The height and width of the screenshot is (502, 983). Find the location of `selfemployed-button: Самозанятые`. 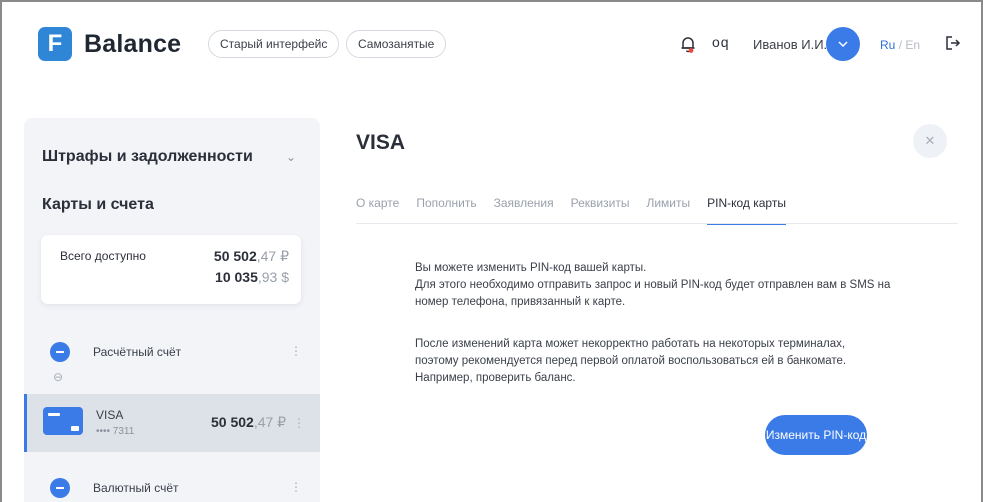

selfemployed-button: Самозанятые is located at coordinates (396, 44).